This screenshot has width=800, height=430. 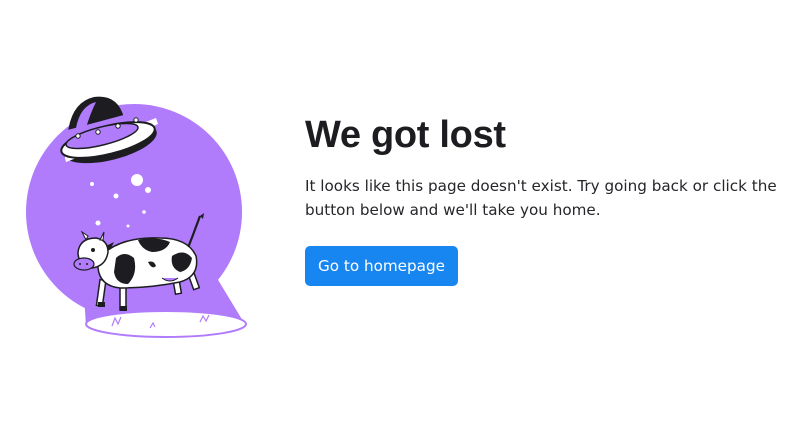 I want to click on page-title: We got lost, so click(x=405, y=135).